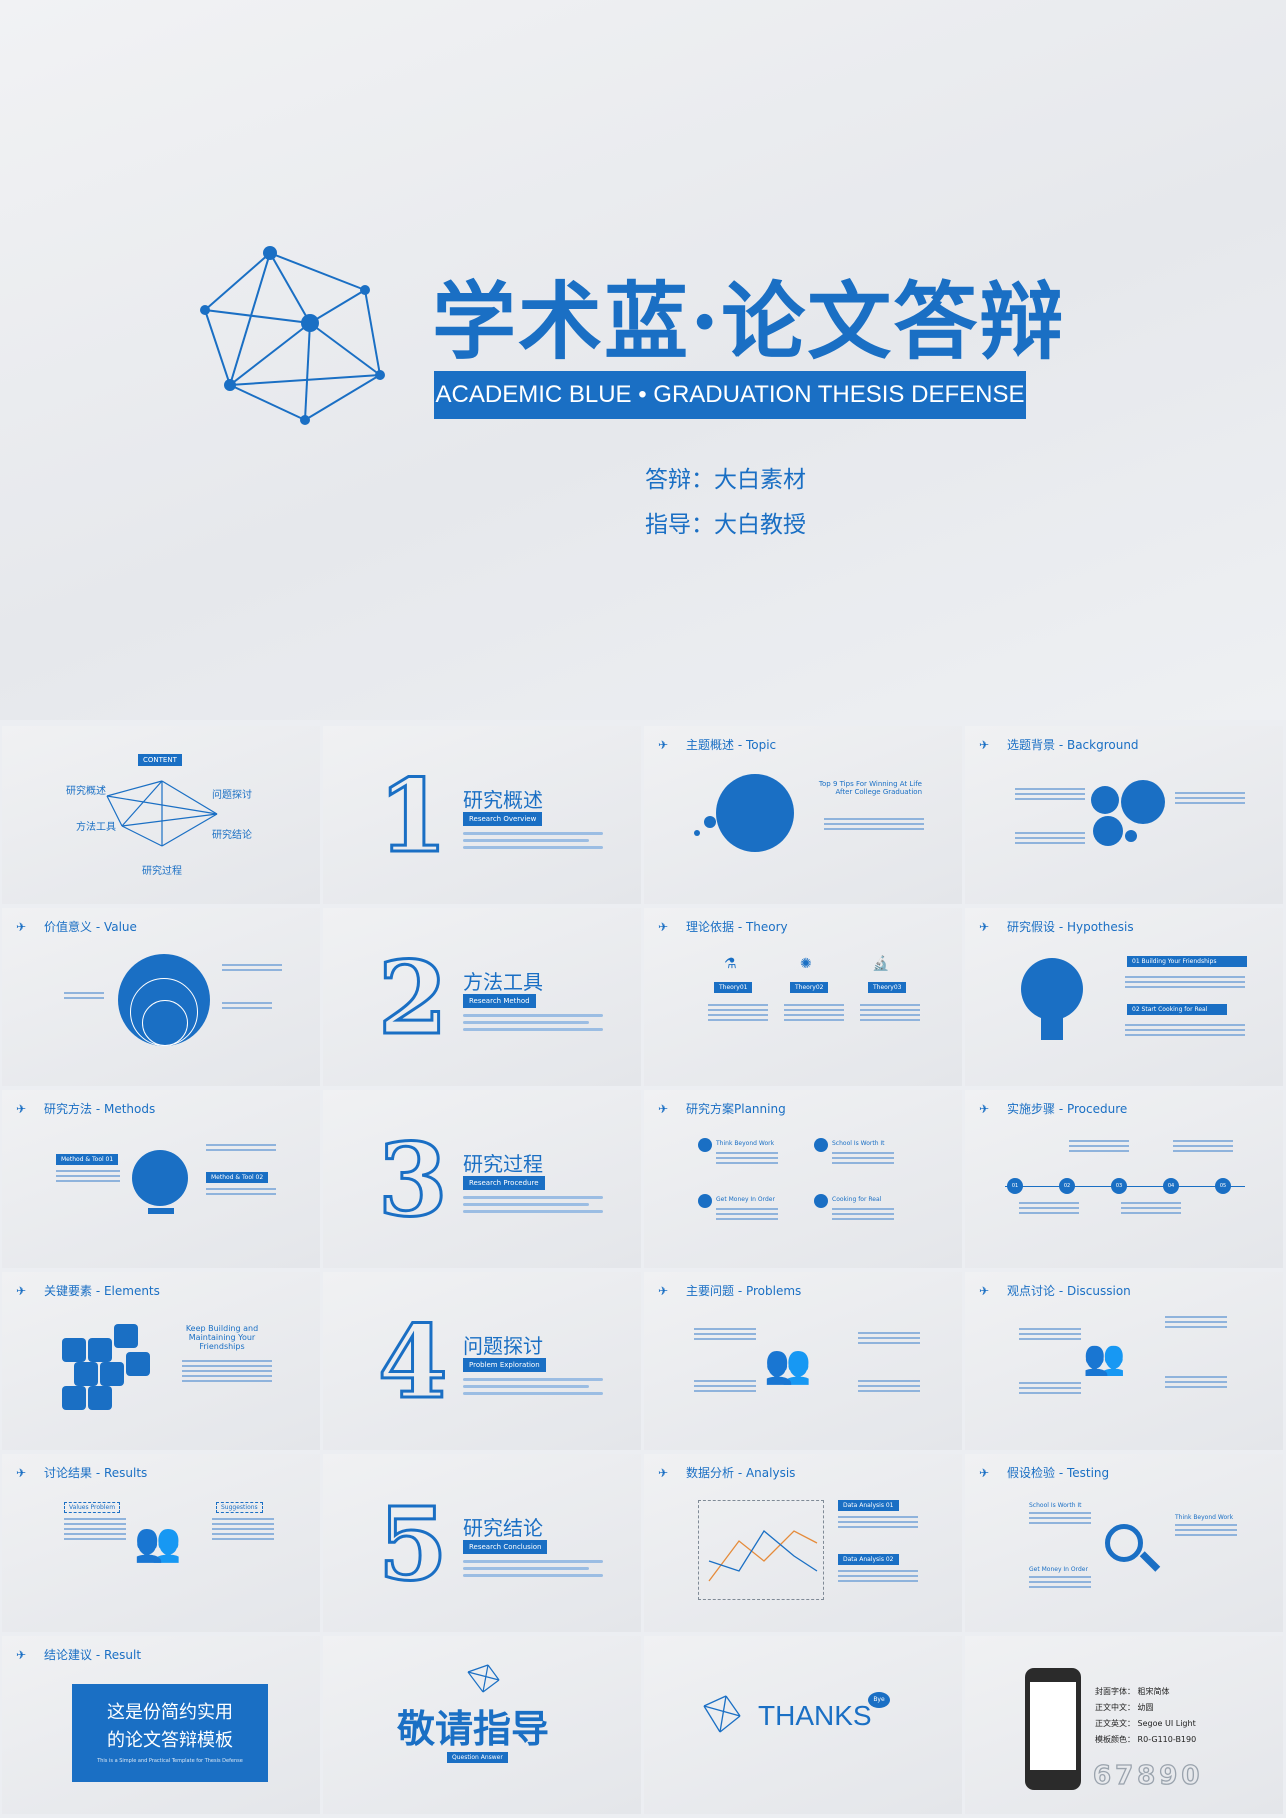 This screenshot has width=1286, height=1818. I want to click on slide-section-5: 5 研究结论 Research Conclusion, so click(482, 1543).